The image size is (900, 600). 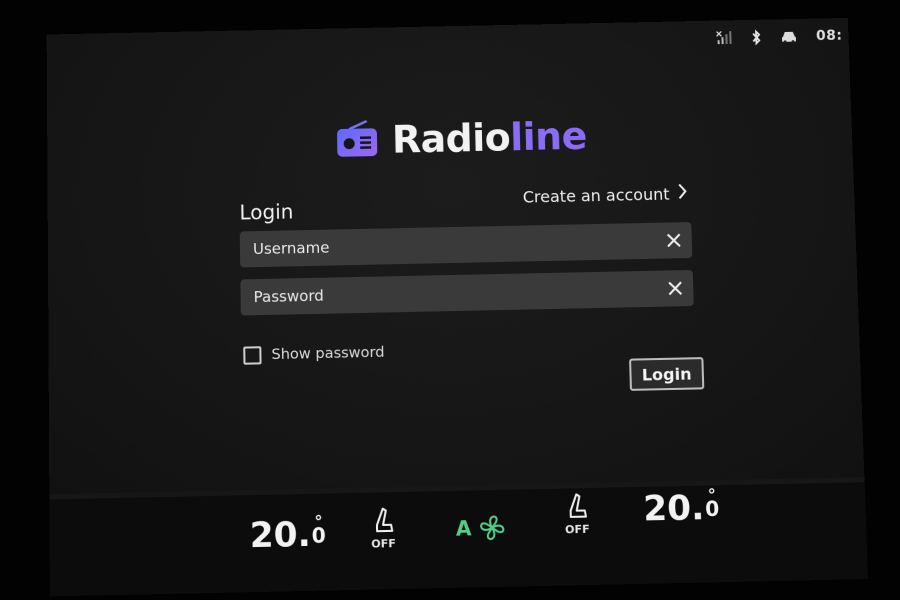 I want to click on app-name-part1: Radio, so click(x=451, y=138).